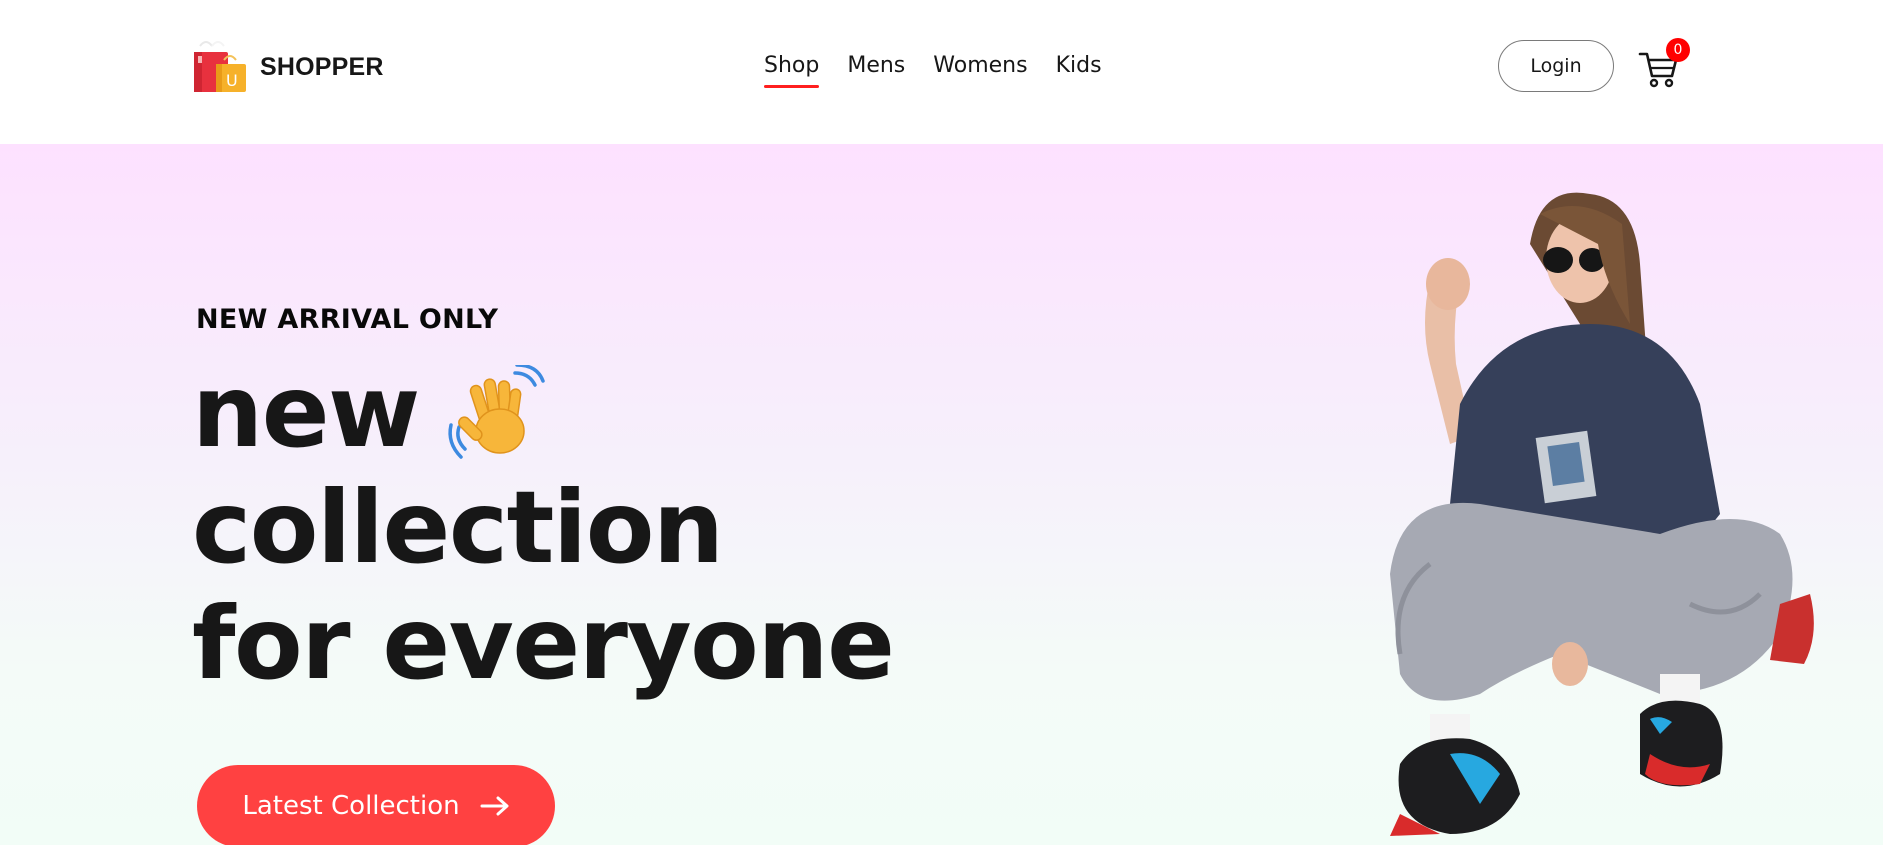 This screenshot has height=845, width=1883. Describe the element at coordinates (494, 806) in the screenshot. I see `arrow-right-icon` at that location.